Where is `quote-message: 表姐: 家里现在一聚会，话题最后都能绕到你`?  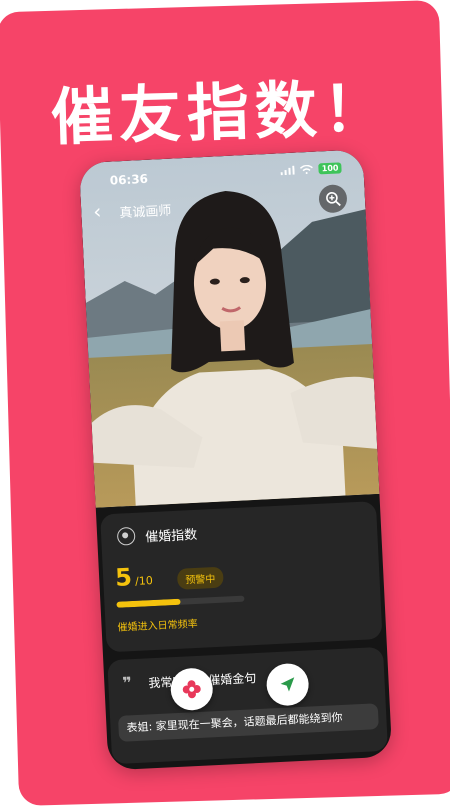 quote-message: 表姐: 家里现在一聚会，话题最后都能绕到你 is located at coordinates (248, 722).